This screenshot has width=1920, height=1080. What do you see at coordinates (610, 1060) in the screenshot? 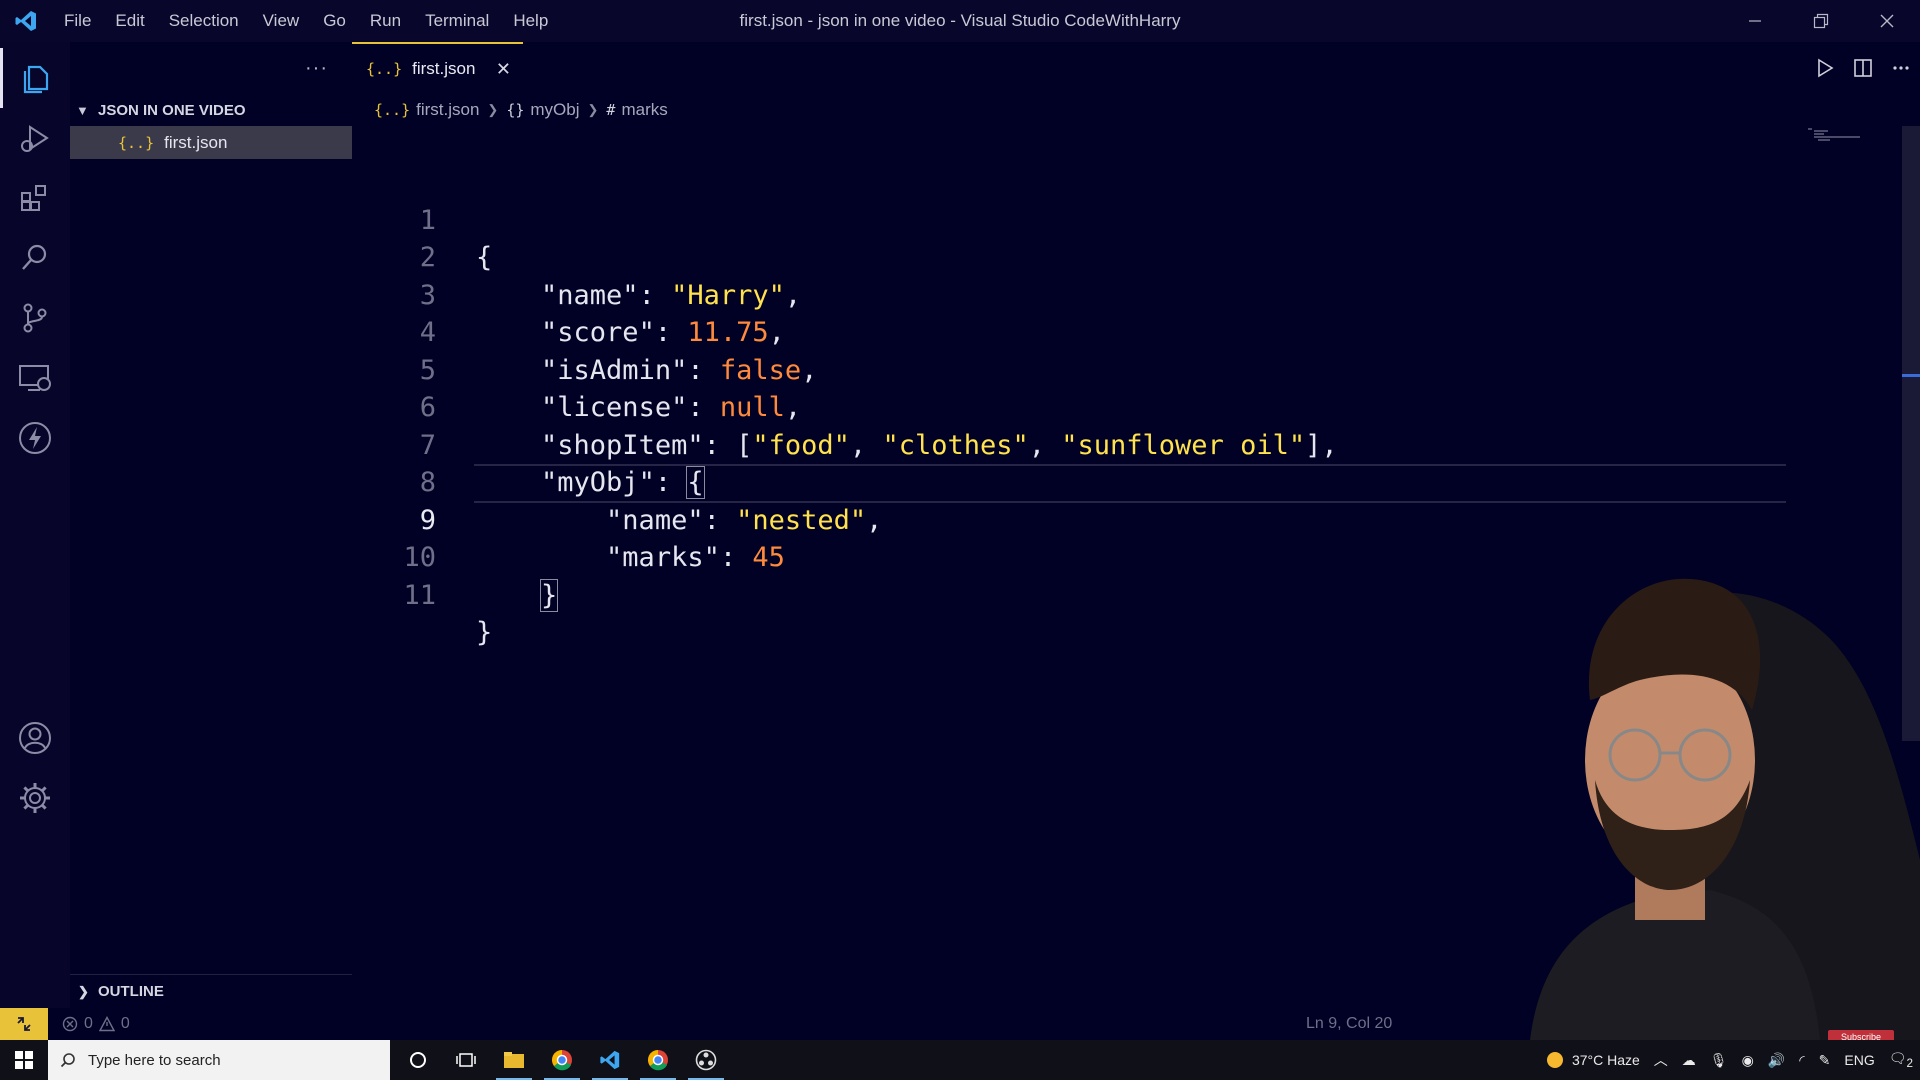
I see `vscode-taskbar-icon` at bounding box center [610, 1060].